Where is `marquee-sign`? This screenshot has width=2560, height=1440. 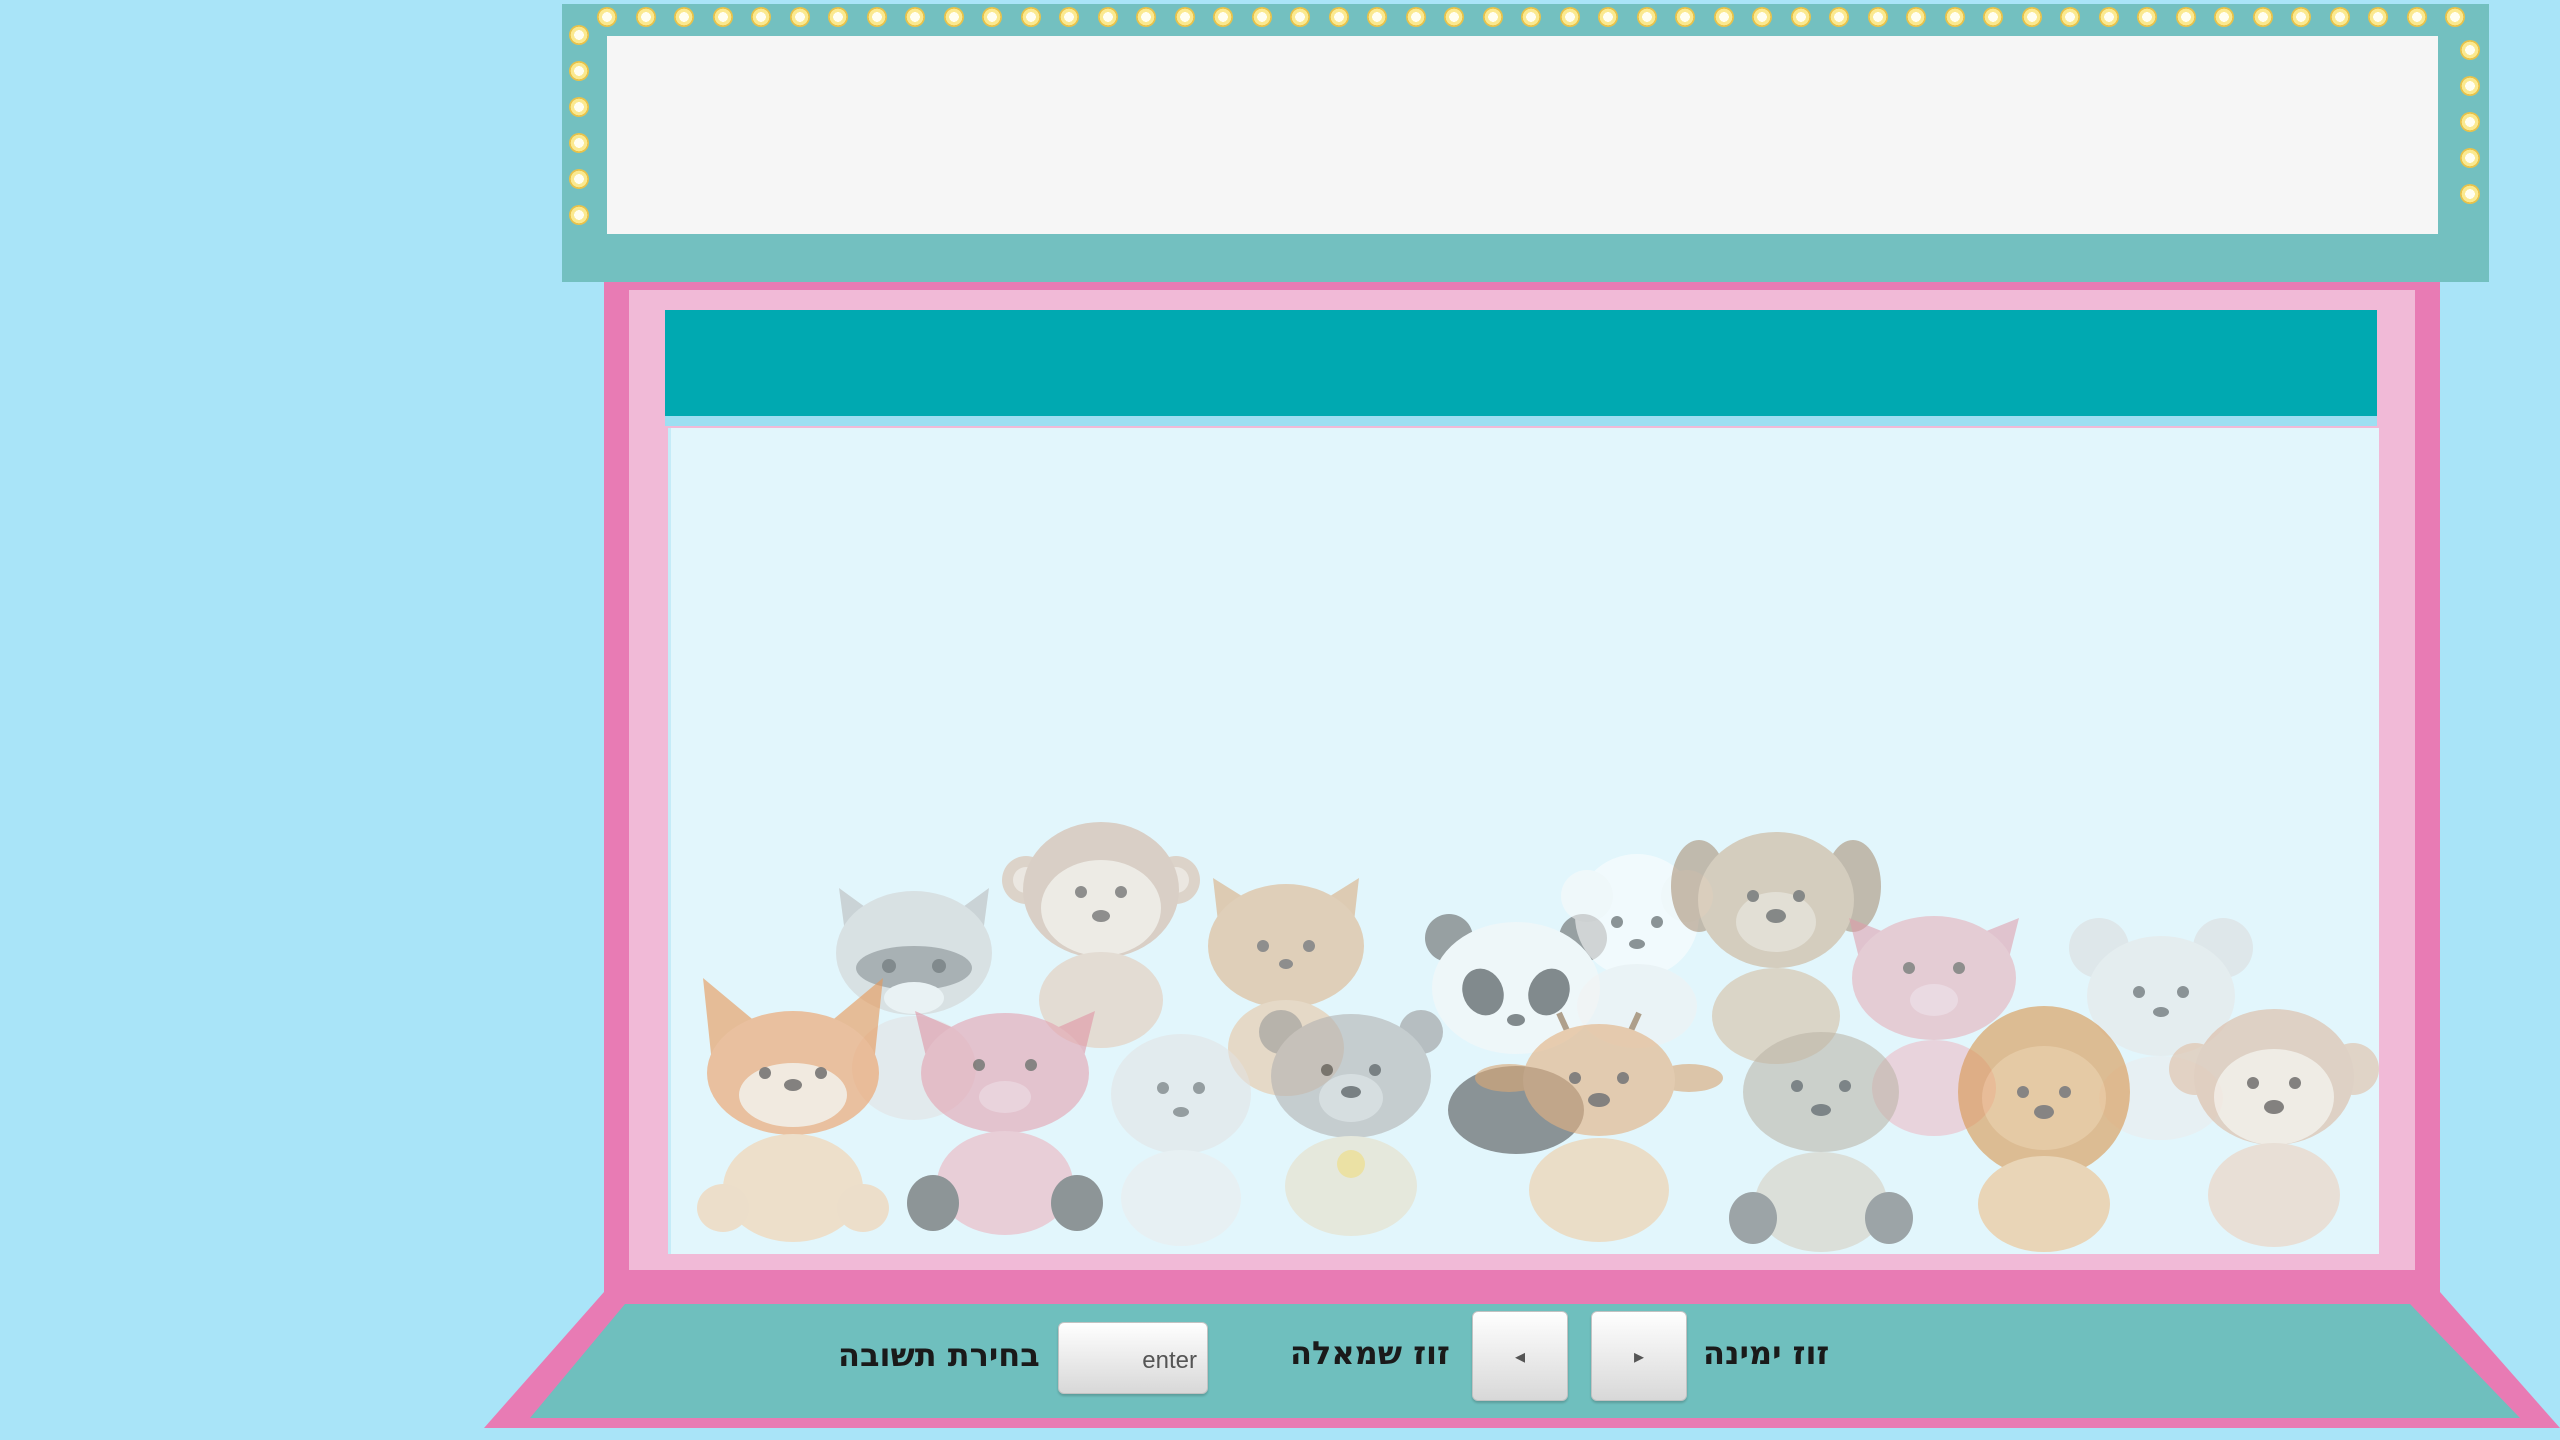 marquee-sign is located at coordinates (1525, 143).